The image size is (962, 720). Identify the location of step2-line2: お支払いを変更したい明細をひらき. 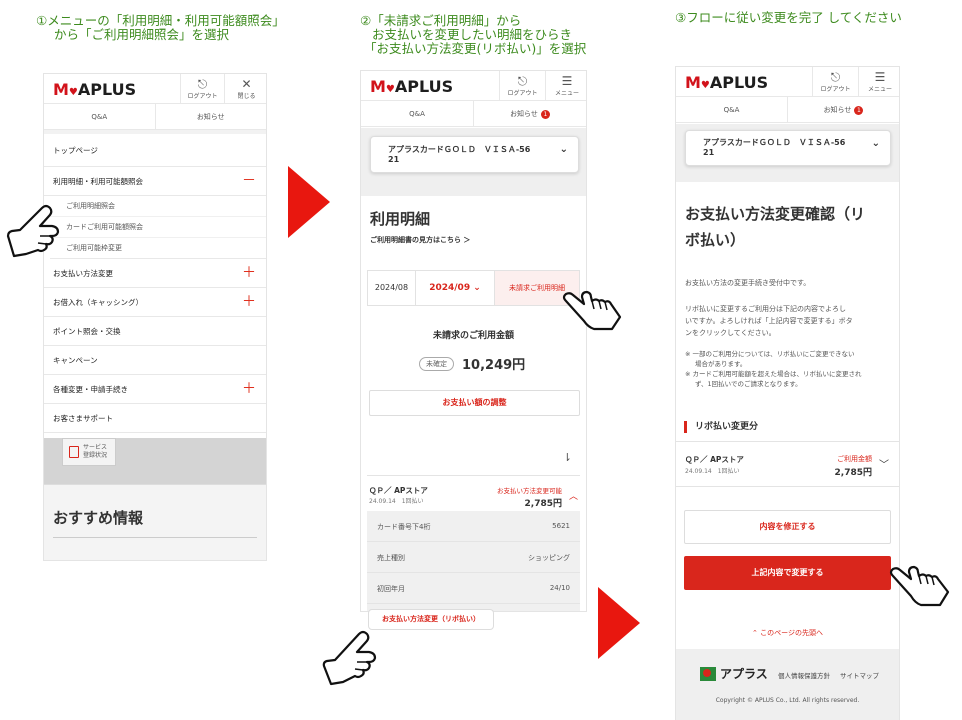
(472, 34).